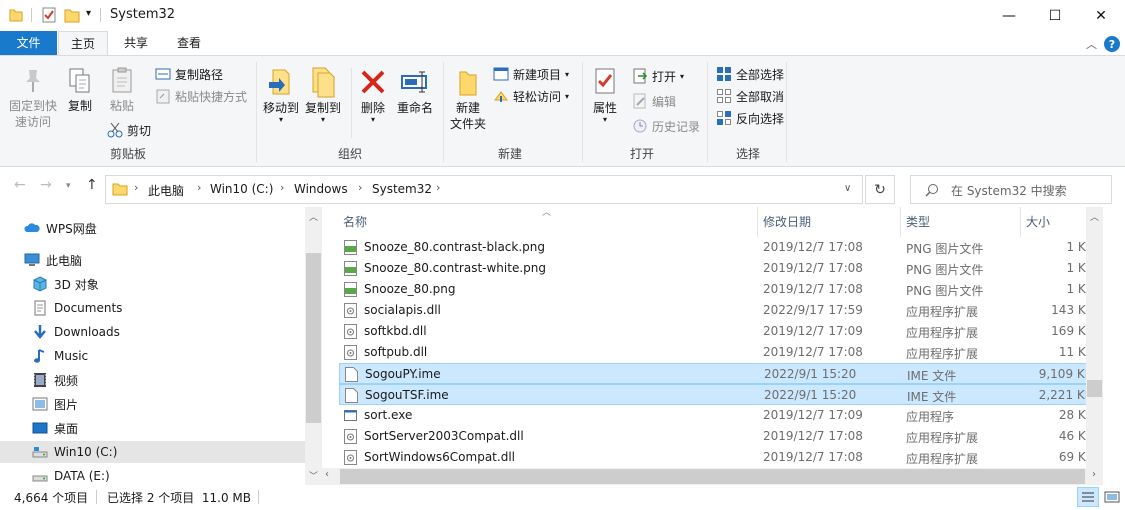 The image size is (1125, 510). Describe the element at coordinates (168, 284) in the screenshot. I see `nav-item-3d-objects: 3D 对象` at that location.